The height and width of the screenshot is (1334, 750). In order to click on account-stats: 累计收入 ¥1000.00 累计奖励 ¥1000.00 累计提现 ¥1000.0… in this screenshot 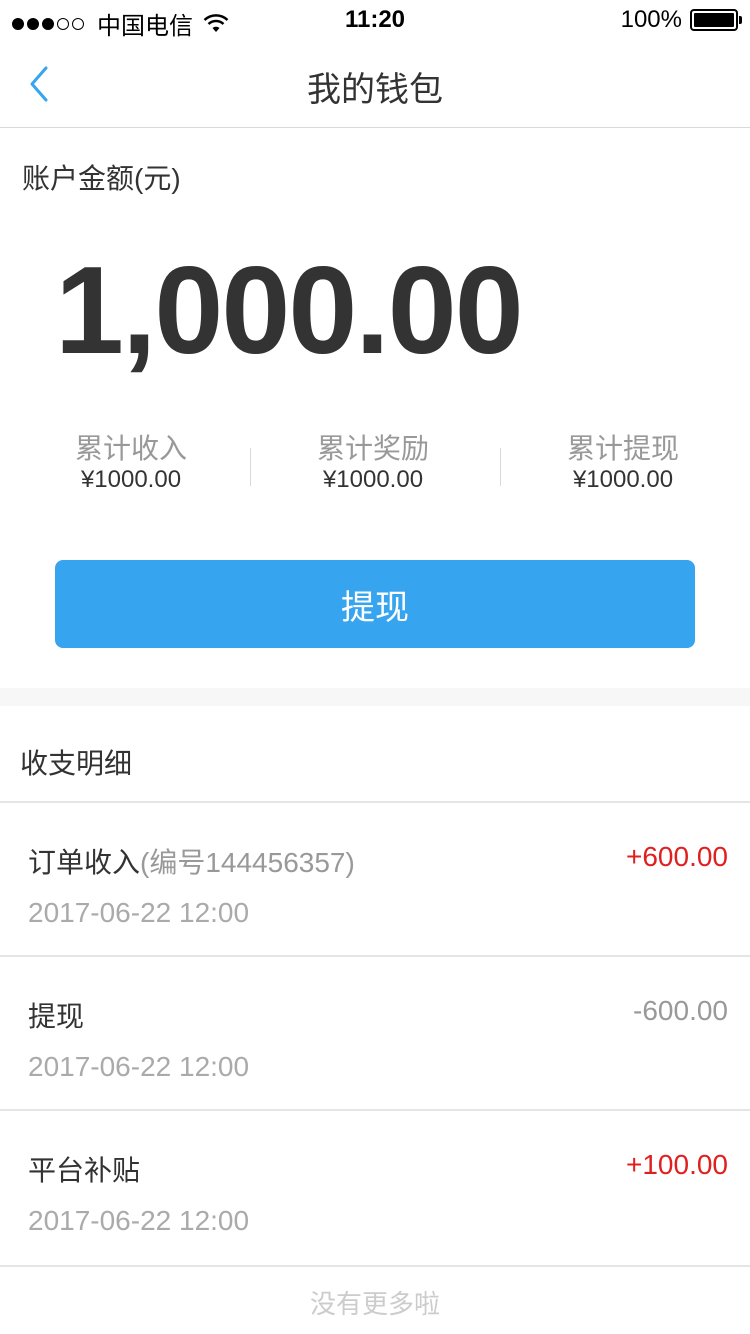, I will do `click(375, 467)`.